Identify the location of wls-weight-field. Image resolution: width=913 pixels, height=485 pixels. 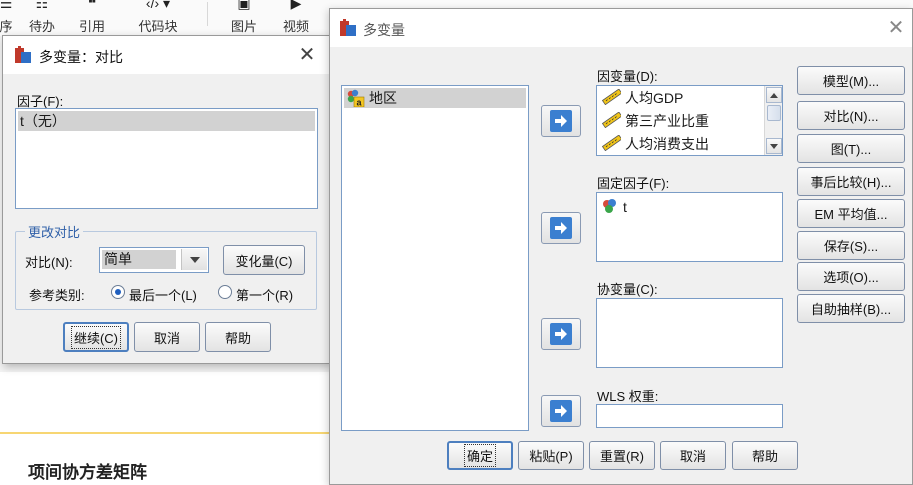
(689, 416).